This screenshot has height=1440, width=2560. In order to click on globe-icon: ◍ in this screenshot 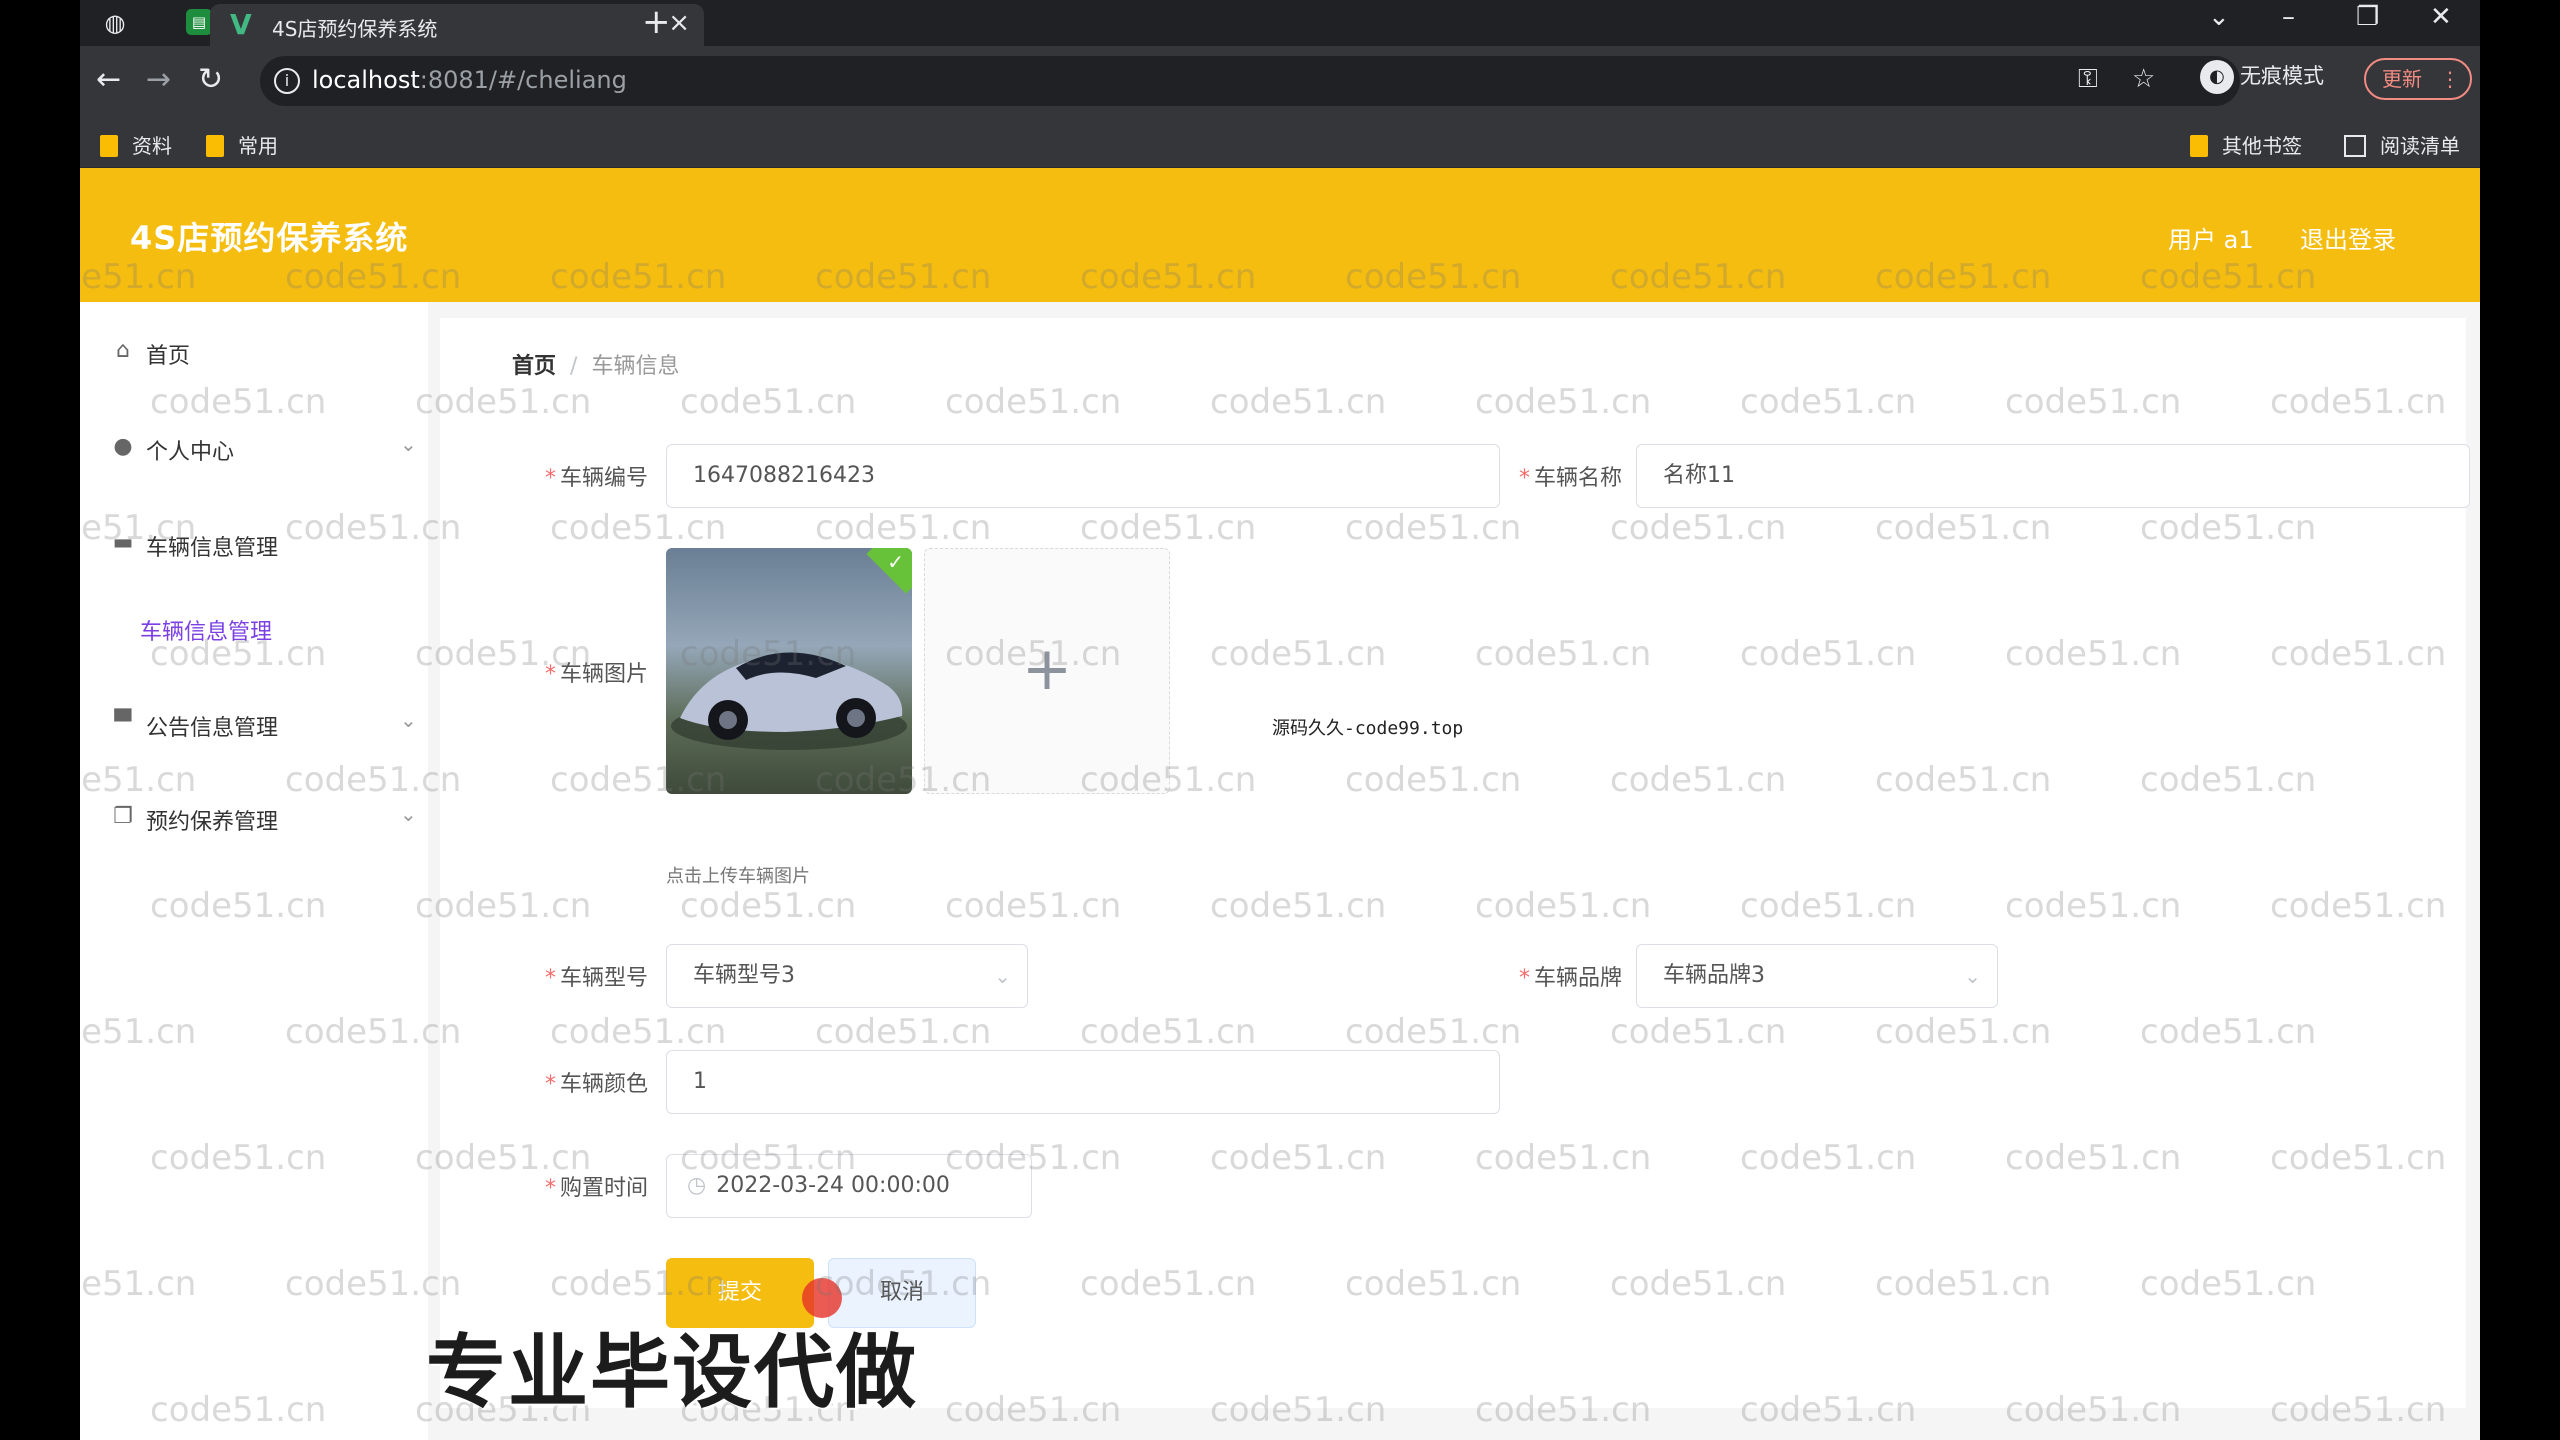, I will do `click(115, 23)`.